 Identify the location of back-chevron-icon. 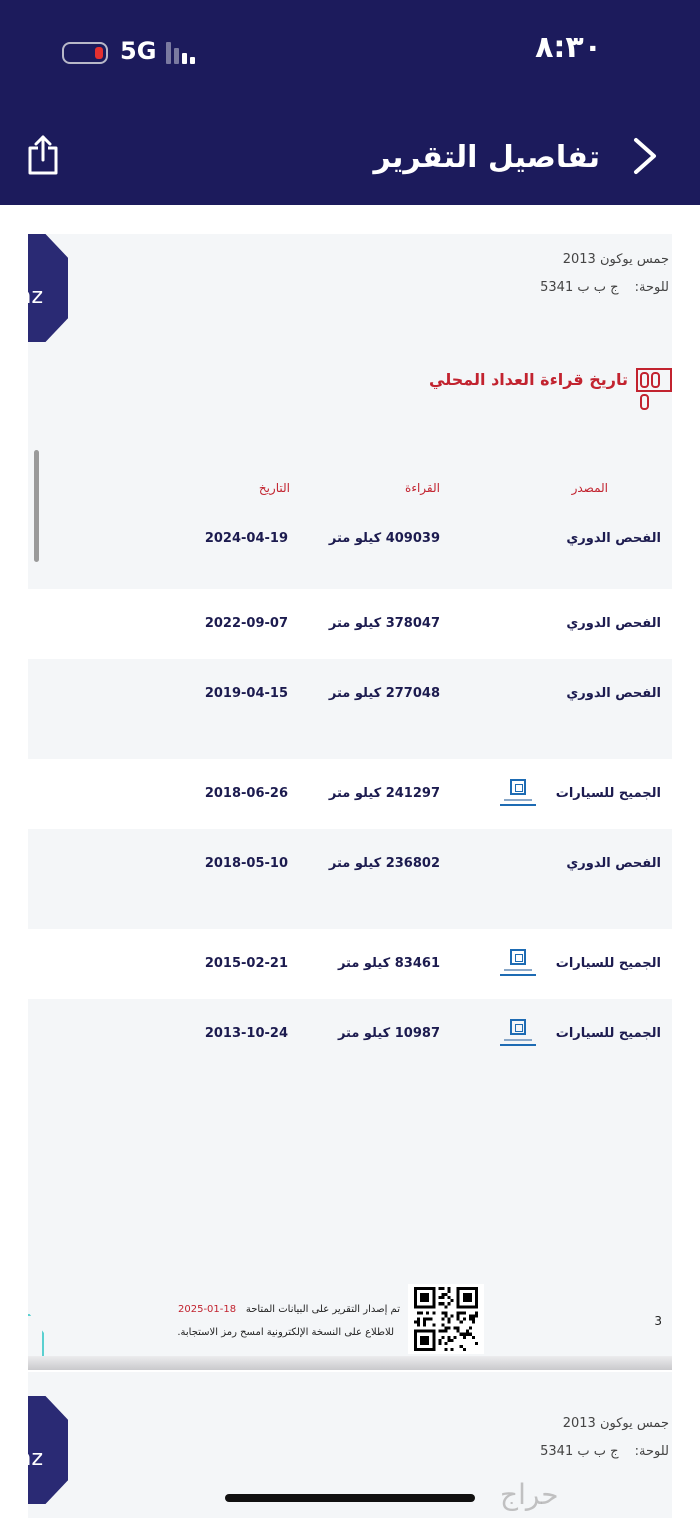
(646, 156).